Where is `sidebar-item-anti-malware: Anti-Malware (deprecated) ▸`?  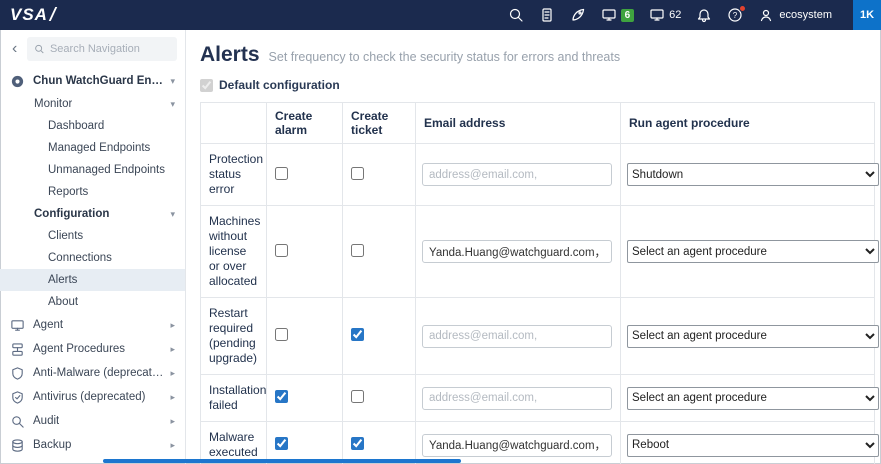
sidebar-item-anti-malware: Anti-Malware (deprecated) ▸ is located at coordinates (92, 373).